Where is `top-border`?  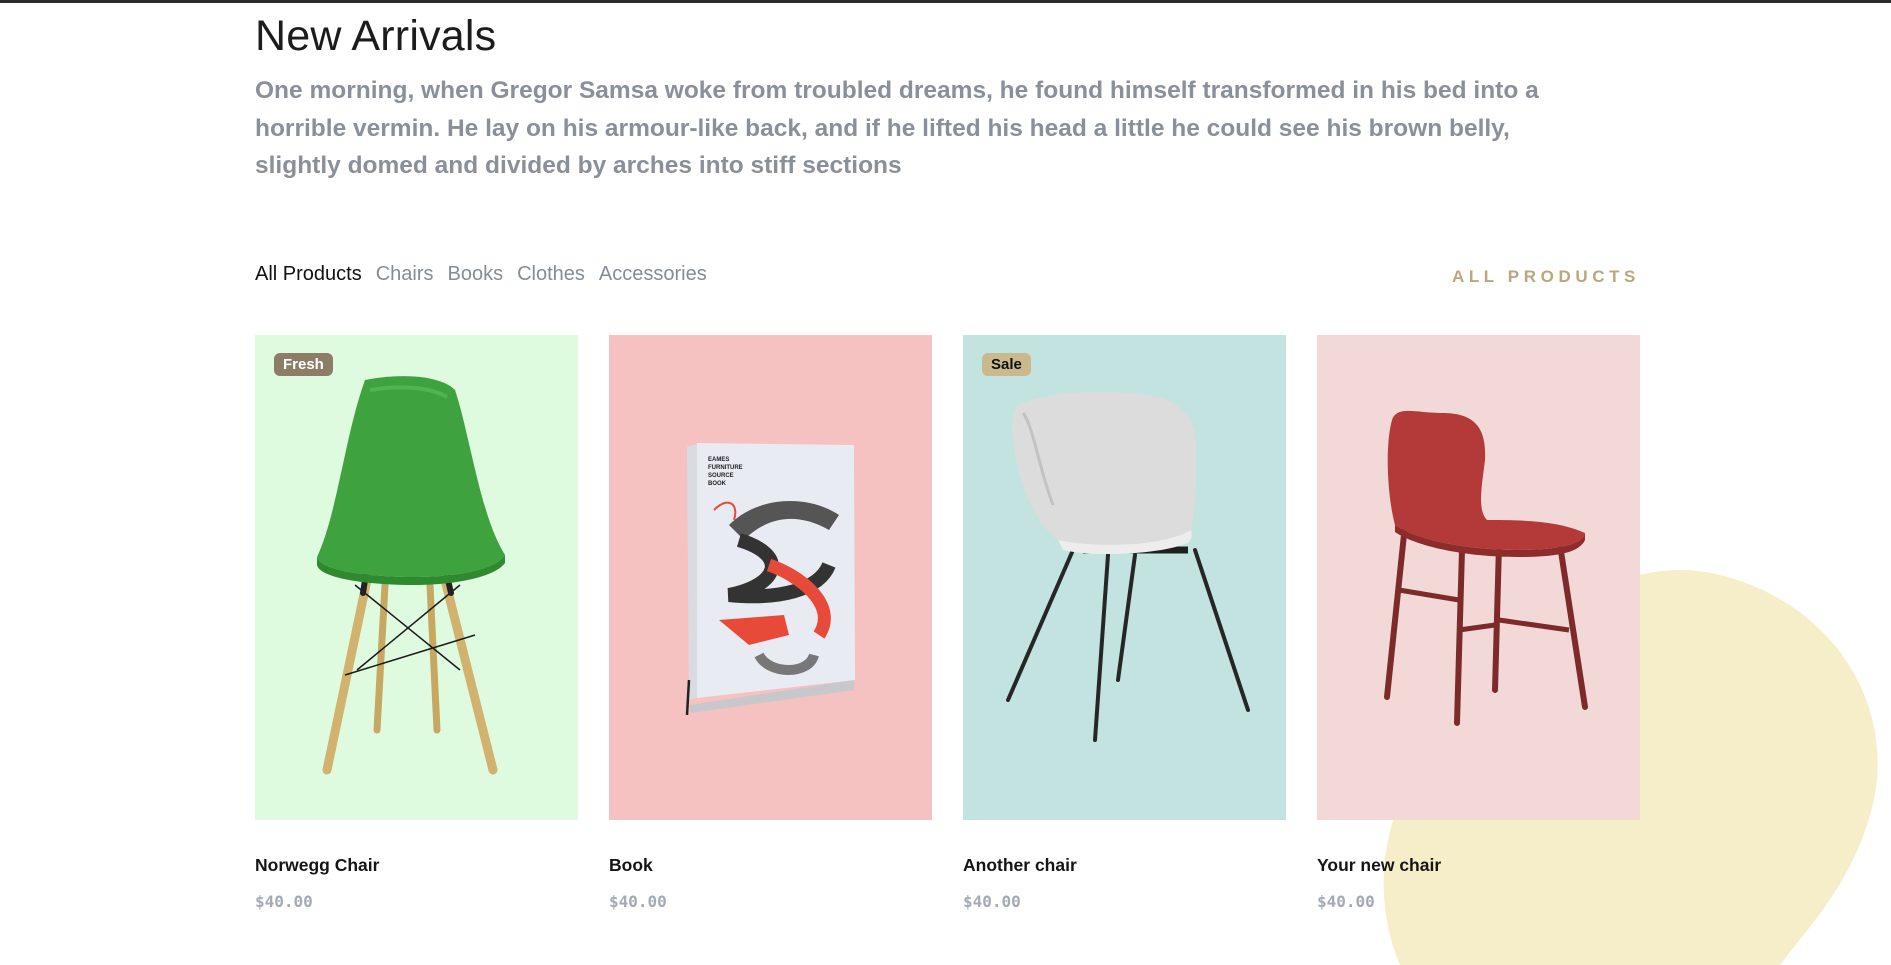
top-border is located at coordinates (945, 1).